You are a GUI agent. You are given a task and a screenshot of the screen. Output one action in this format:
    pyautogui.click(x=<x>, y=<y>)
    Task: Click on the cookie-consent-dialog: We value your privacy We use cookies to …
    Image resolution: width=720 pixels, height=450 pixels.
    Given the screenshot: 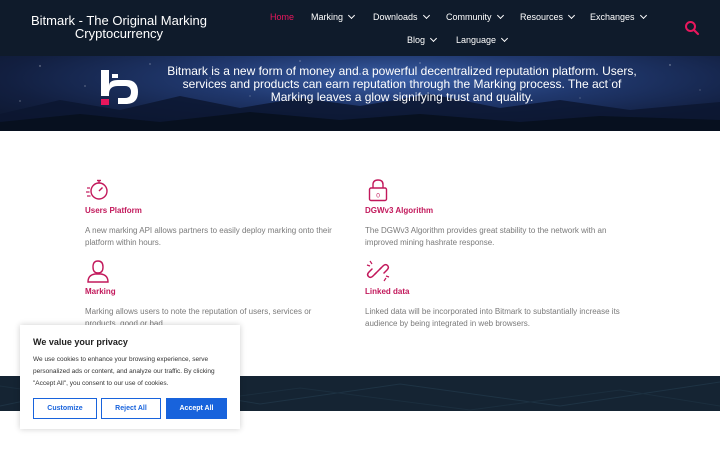 What is the action you would take?
    pyautogui.click(x=130, y=377)
    